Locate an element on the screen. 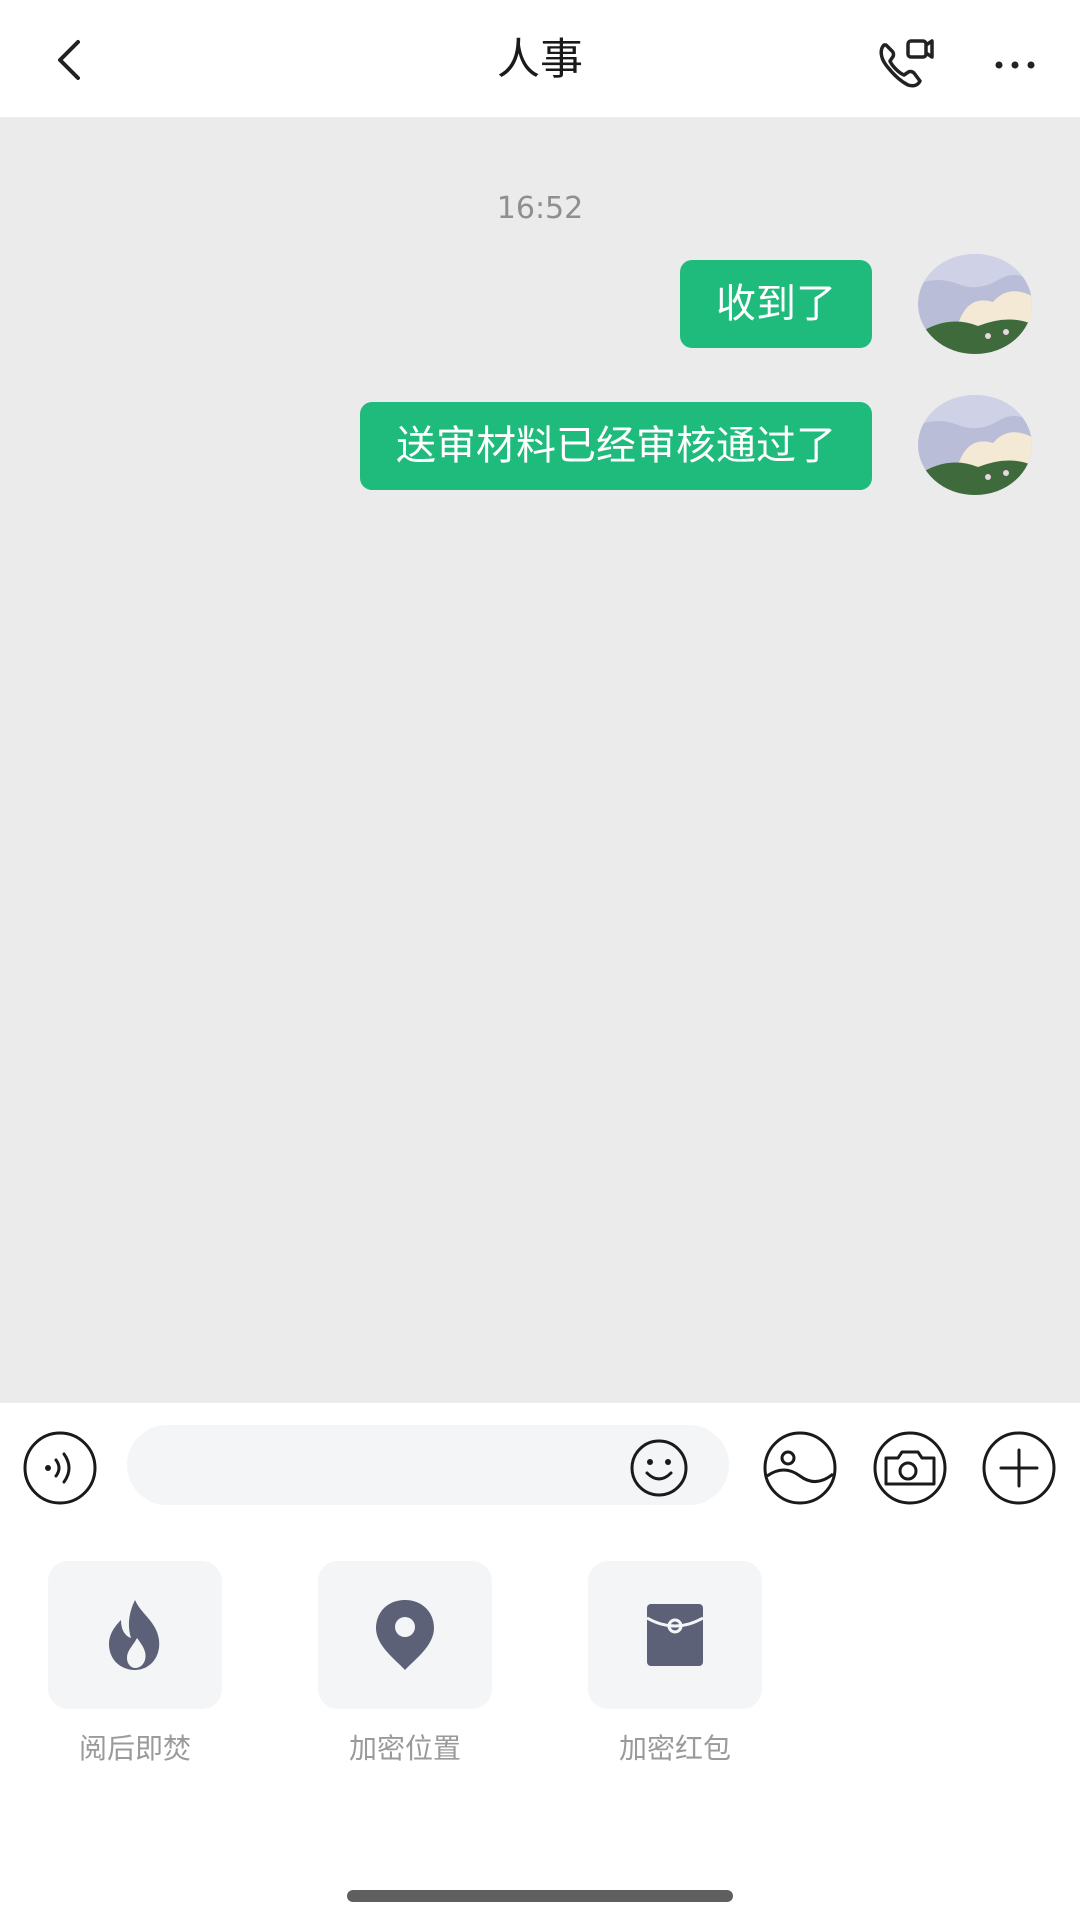 This screenshot has height=1920, width=1080. phone-video-icon is located at coordinates (906, 63).